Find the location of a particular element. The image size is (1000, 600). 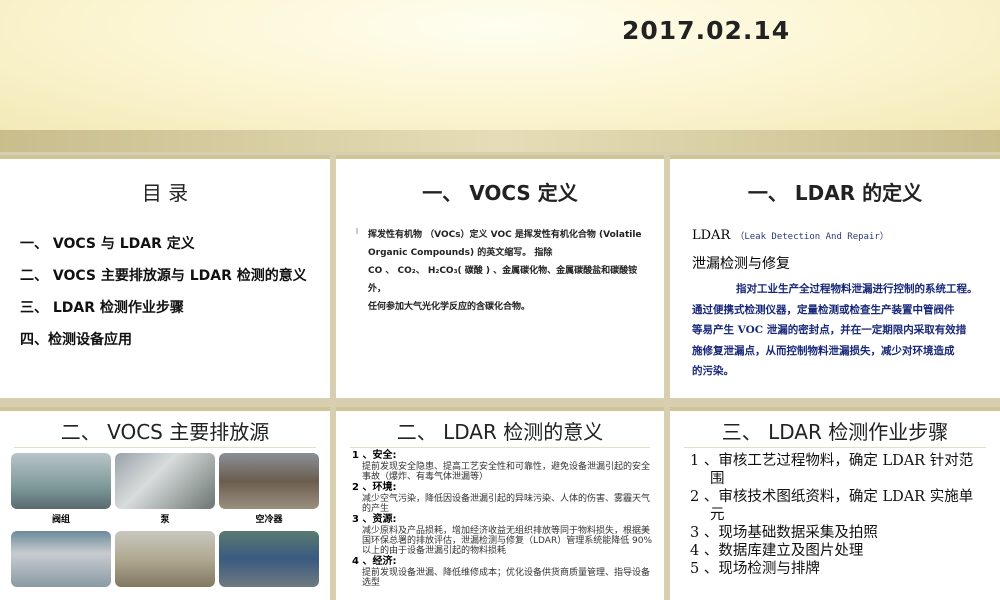

text-line: 指对工业生产全过程物料泄漏进行控制的系统工程。 is located at coordinates (857, 289).